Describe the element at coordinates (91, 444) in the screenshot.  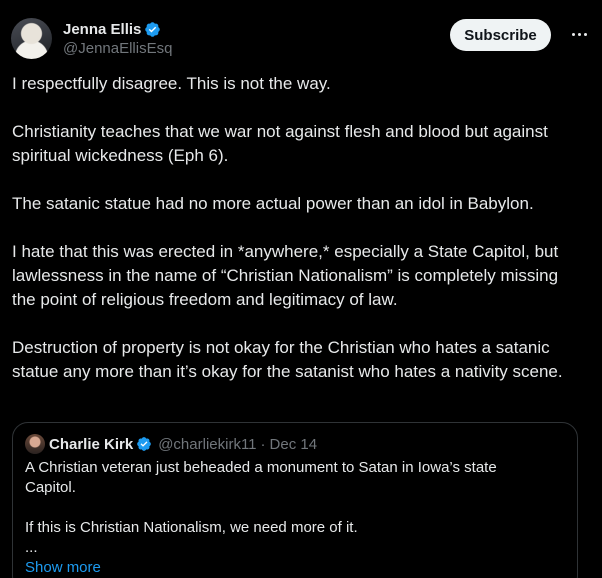
I see `quoted-author-name: Charlie Kirk` at that location.